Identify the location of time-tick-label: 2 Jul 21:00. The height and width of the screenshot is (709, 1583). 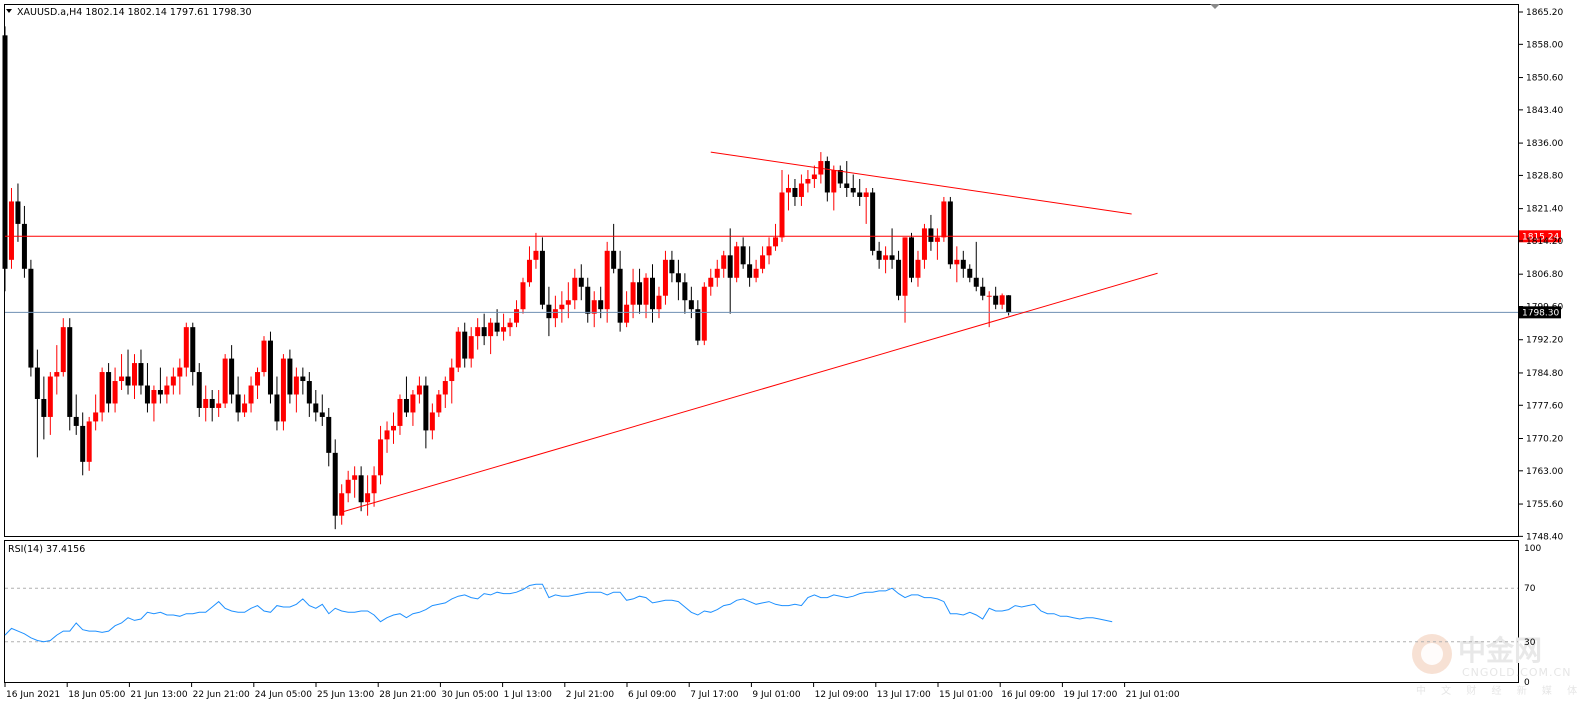
(590, 695).